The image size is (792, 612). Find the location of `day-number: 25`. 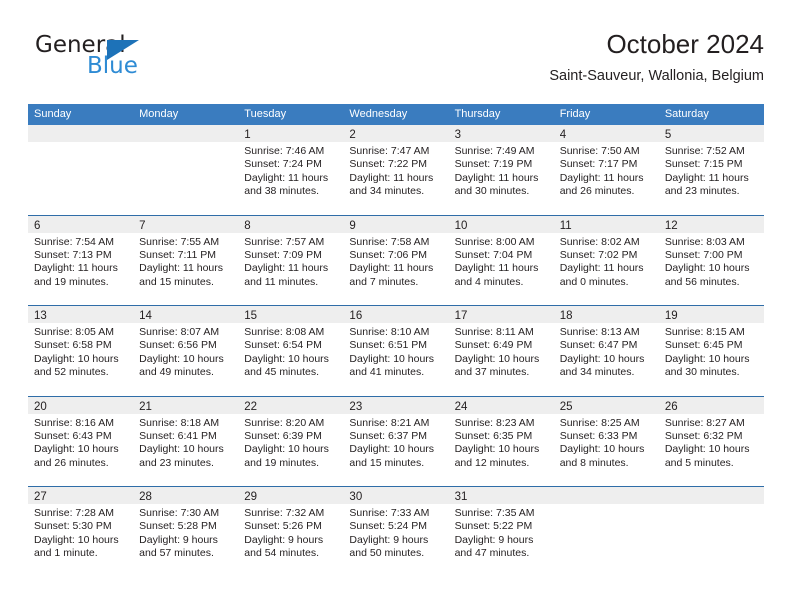

day-number: 25 is located at coordinates (566, 406).